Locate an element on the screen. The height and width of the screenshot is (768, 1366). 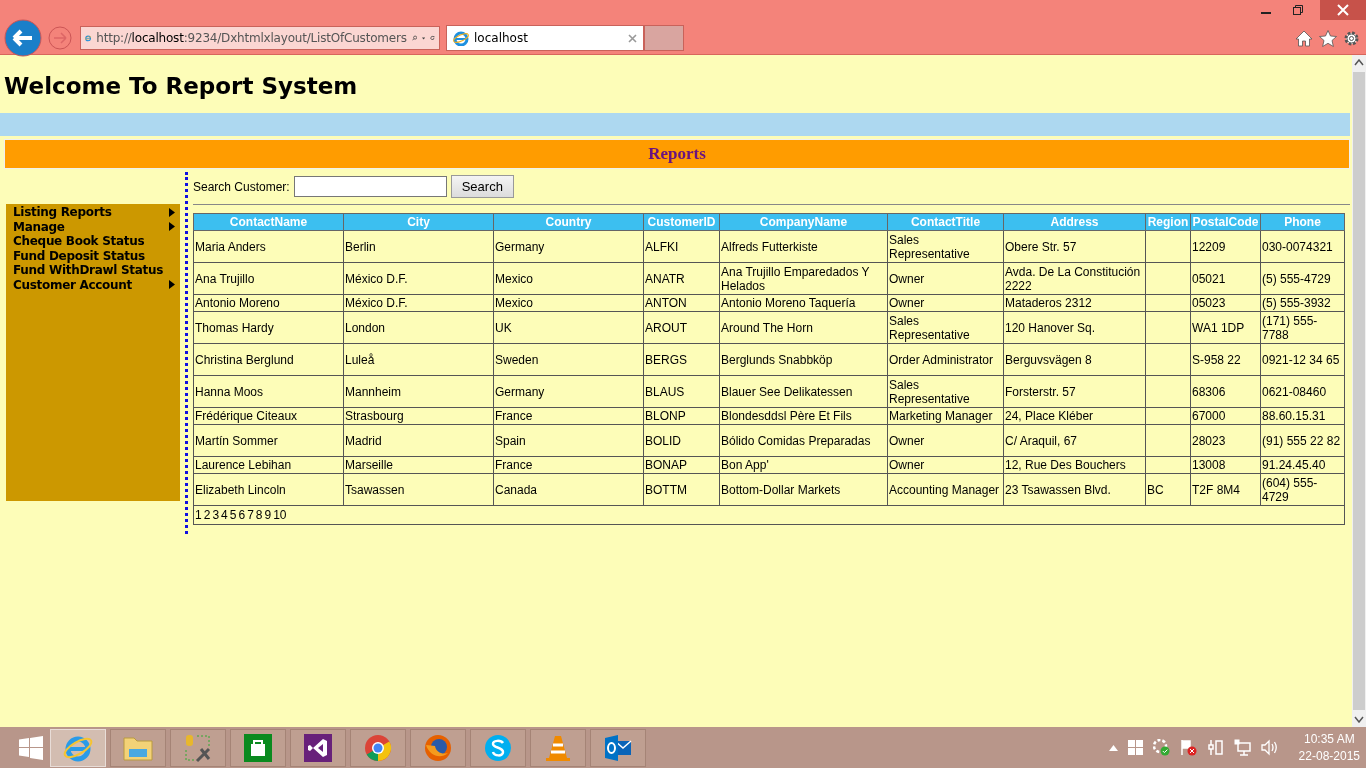
table-cell: Frédérique Citeaux is located at coordinates (246, 416).